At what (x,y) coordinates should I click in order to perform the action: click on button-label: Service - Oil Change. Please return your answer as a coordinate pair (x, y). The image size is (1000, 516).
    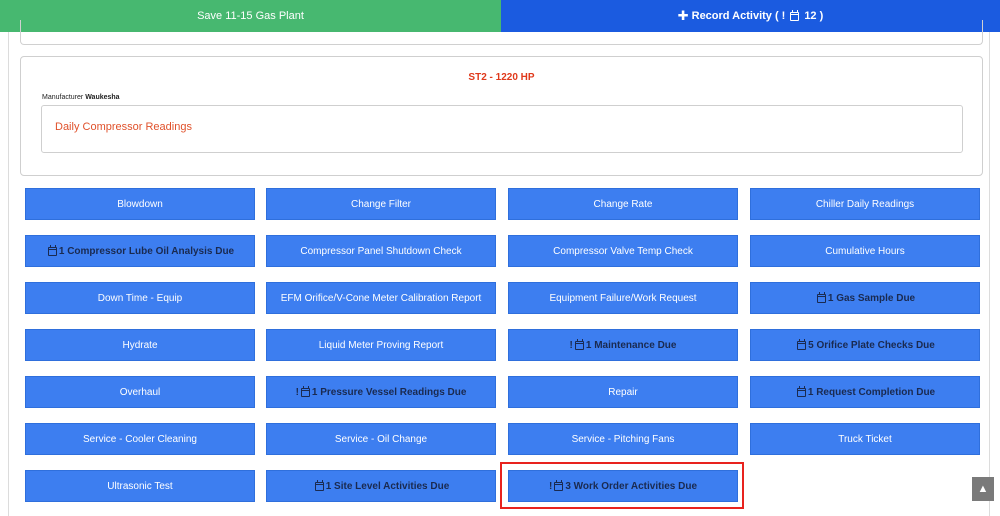
    Looking at the image, I should click on (381, 439).